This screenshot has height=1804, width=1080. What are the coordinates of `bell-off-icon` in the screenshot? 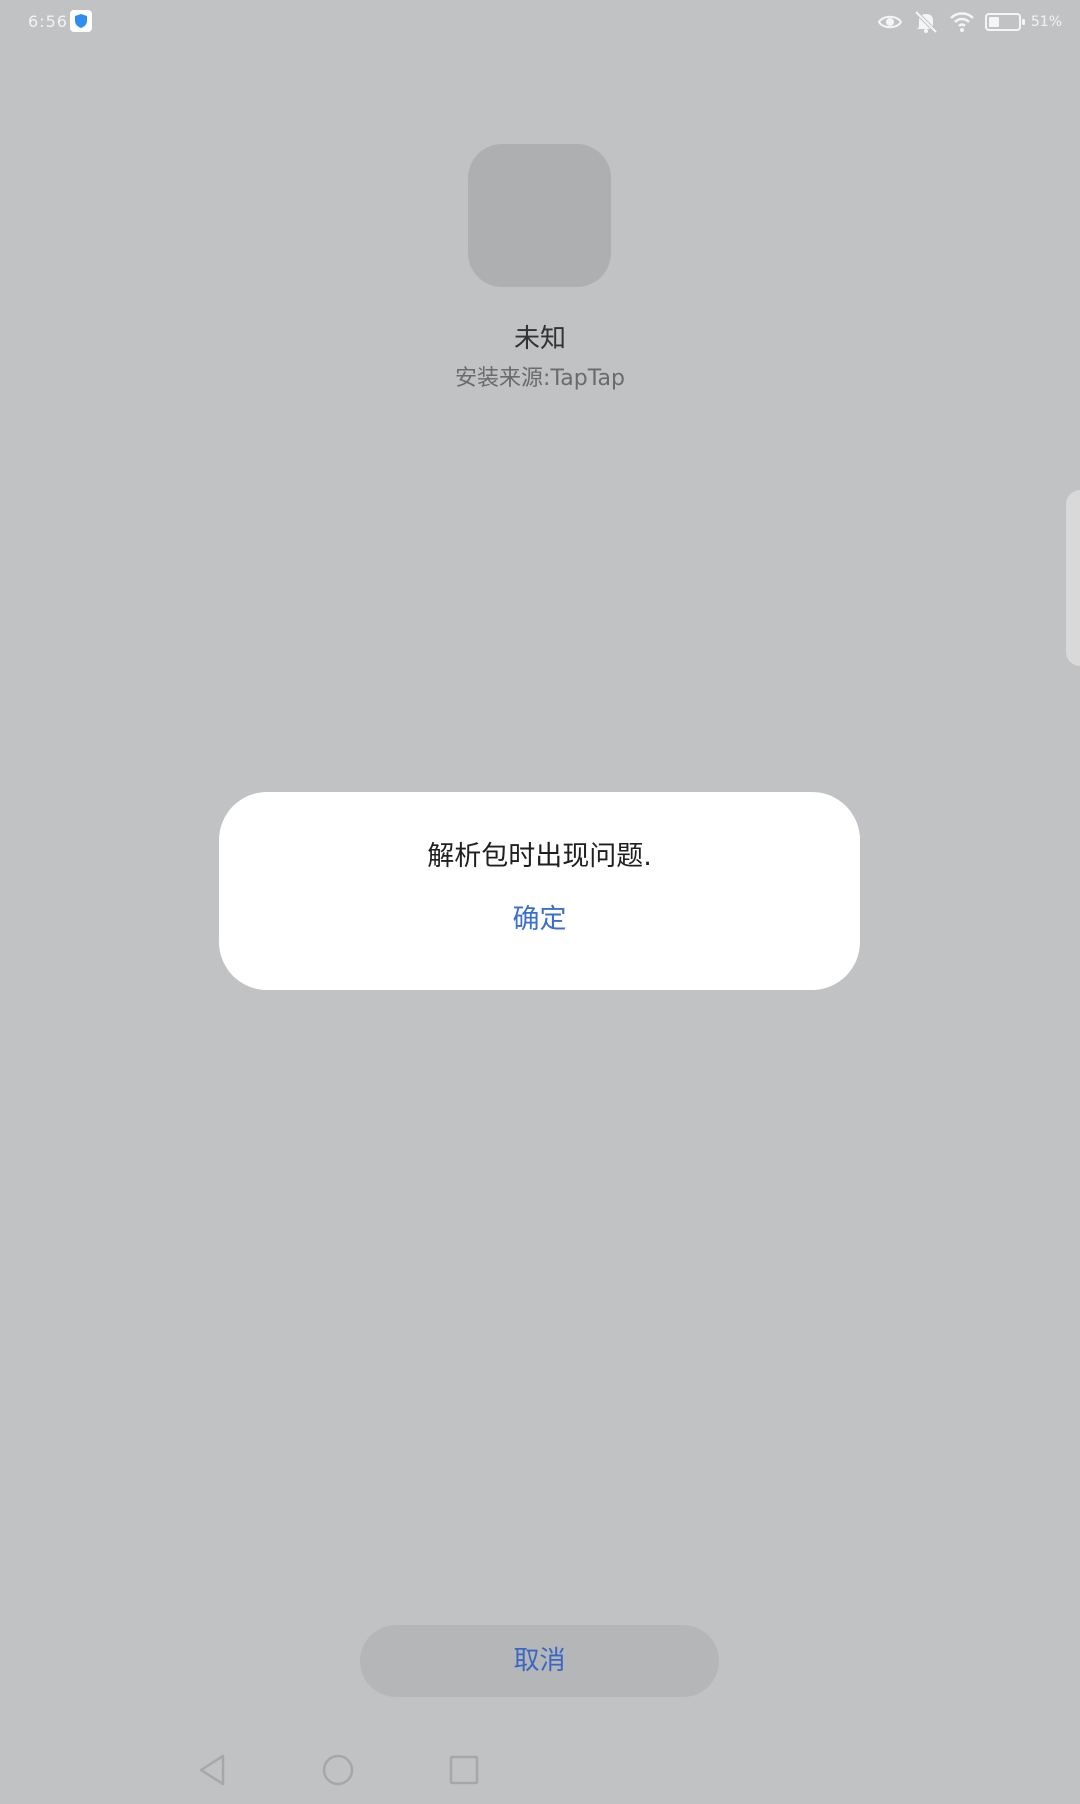 It's located at (926, 22).